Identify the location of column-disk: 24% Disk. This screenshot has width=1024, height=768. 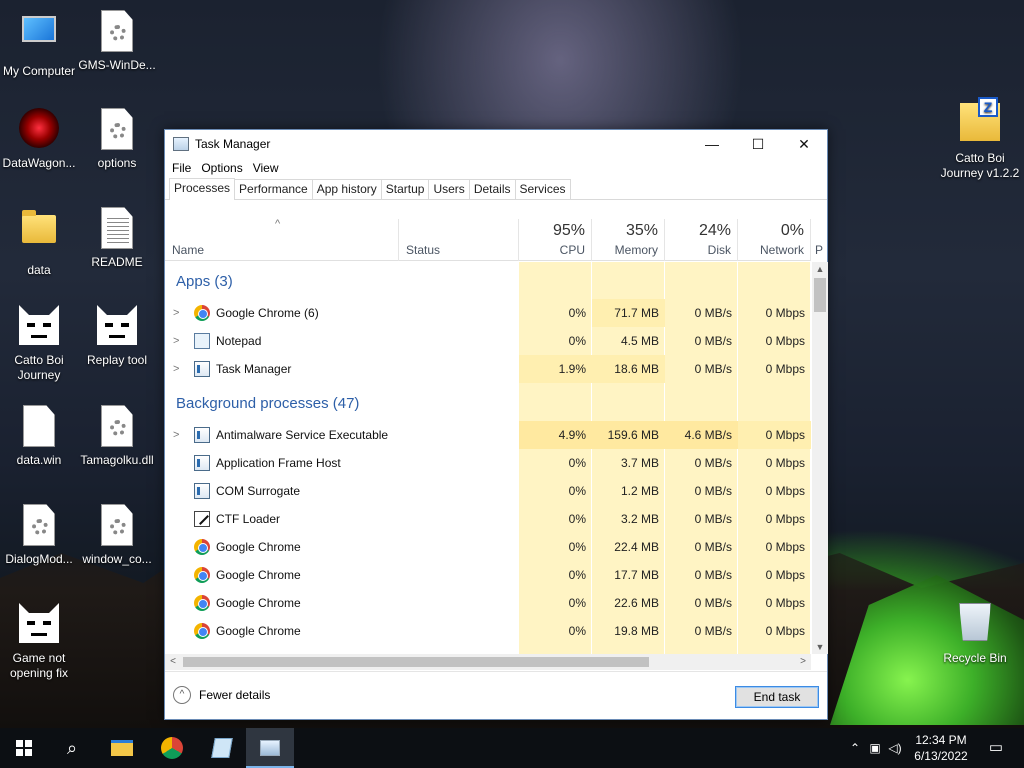
(701, 240).